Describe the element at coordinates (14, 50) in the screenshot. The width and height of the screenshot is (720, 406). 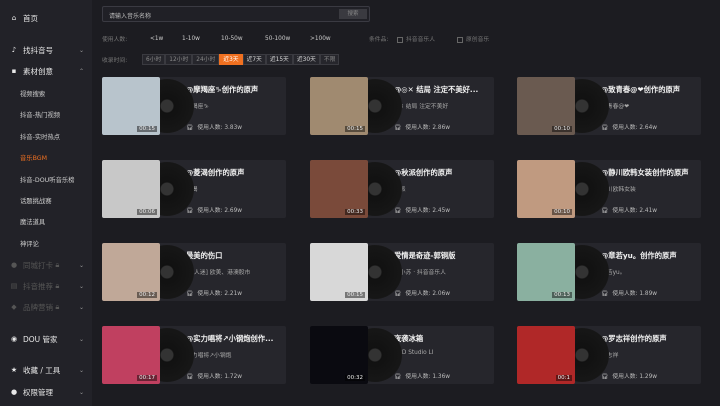
I see `tiktok-icon: ♪` at that location.